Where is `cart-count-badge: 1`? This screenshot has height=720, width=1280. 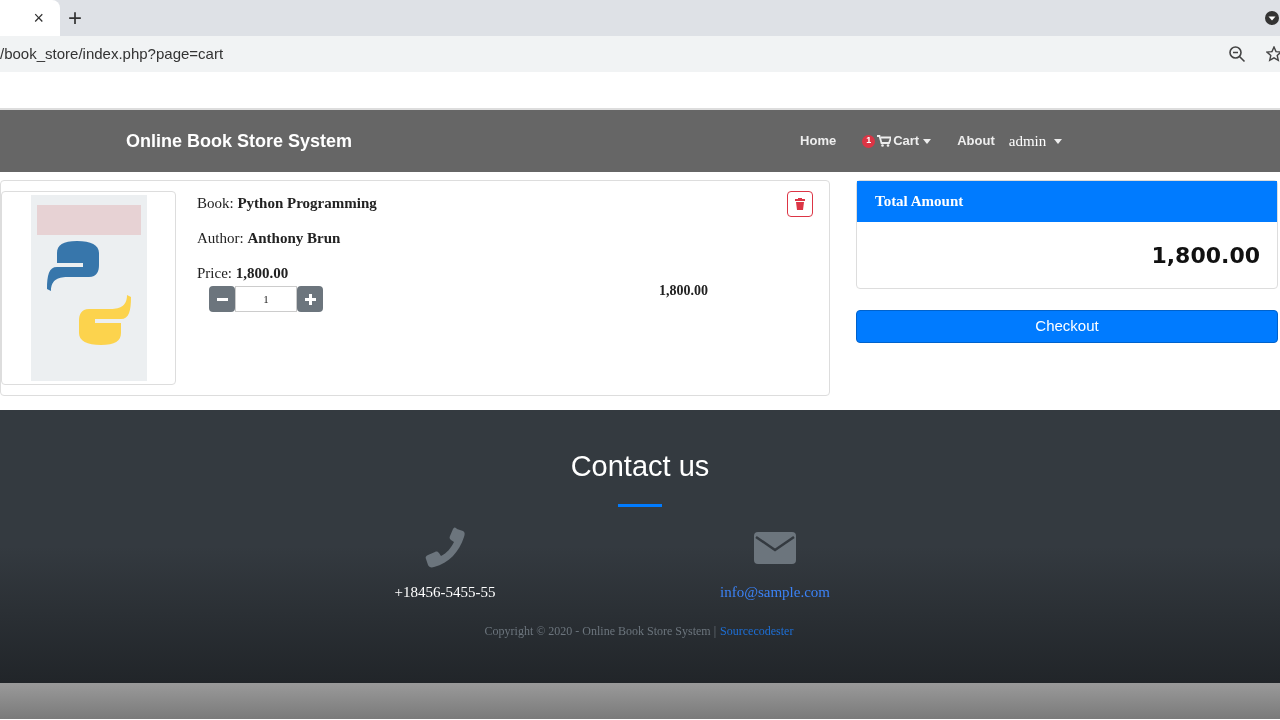 cart-count-badge: 1 is located at coordinates (869, 141).